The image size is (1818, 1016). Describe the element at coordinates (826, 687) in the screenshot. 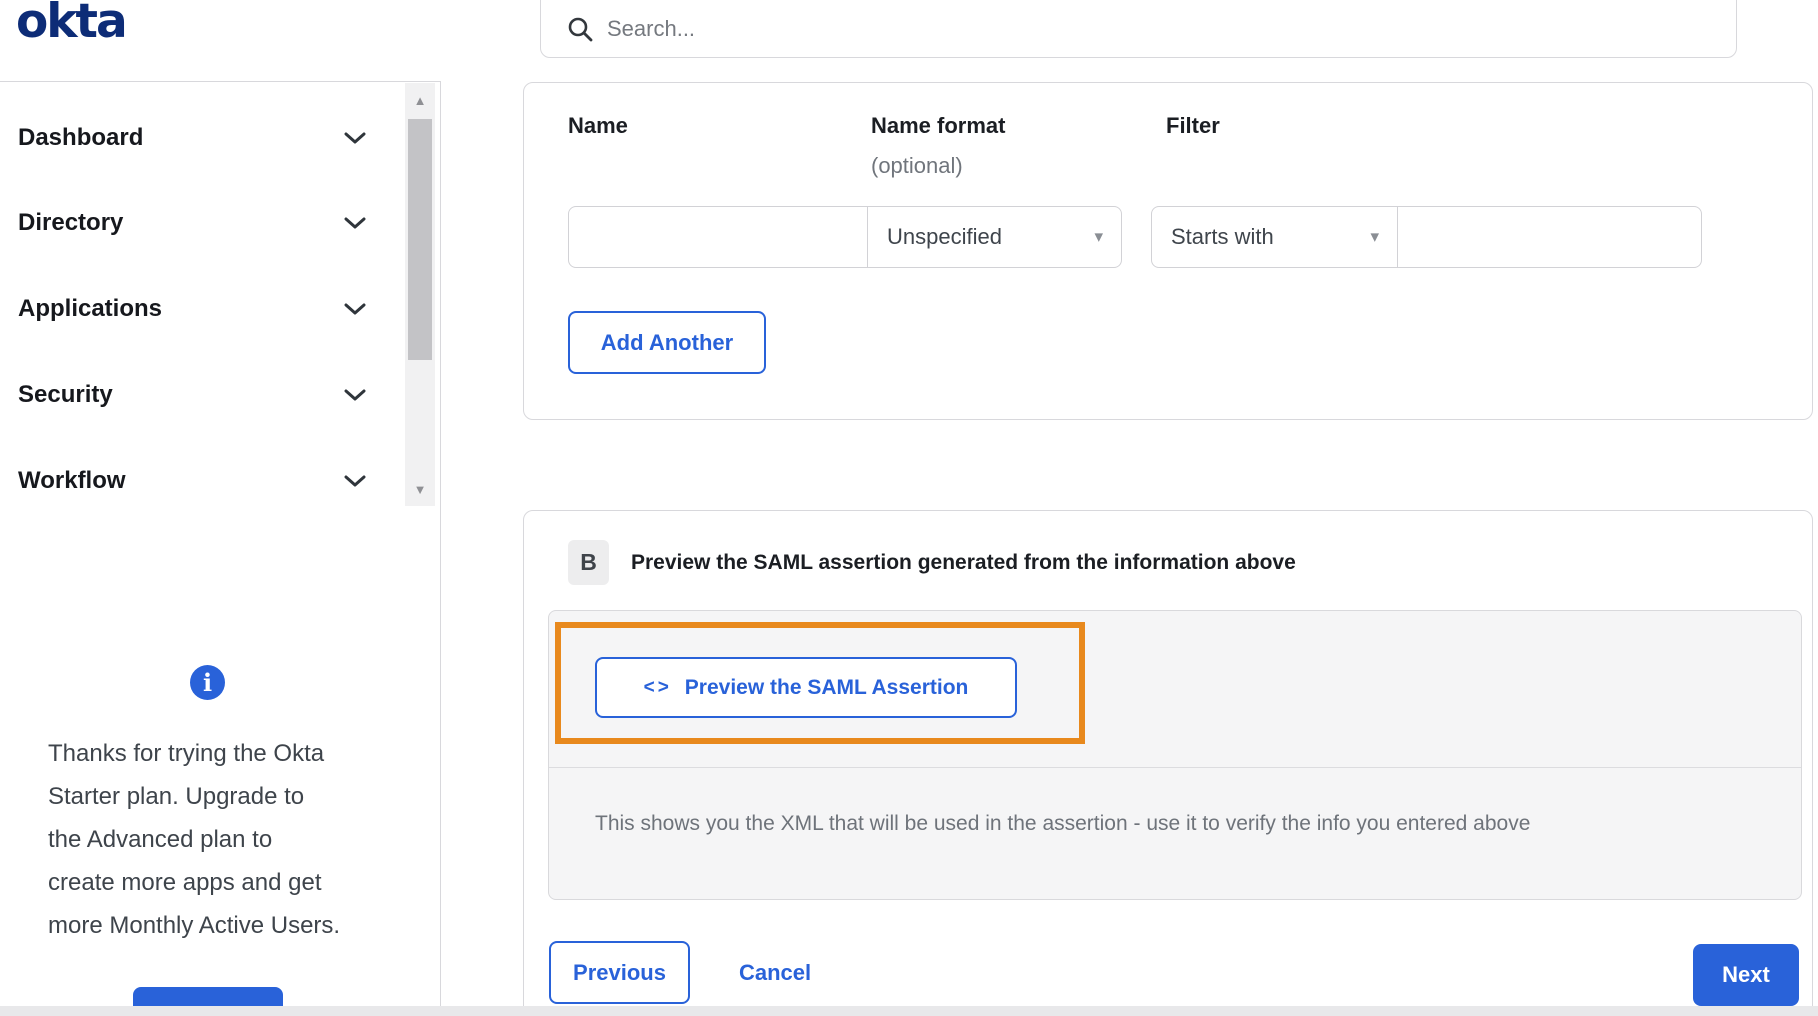

I see `preview-button-label: Preview the SAML Assertion` at that location.